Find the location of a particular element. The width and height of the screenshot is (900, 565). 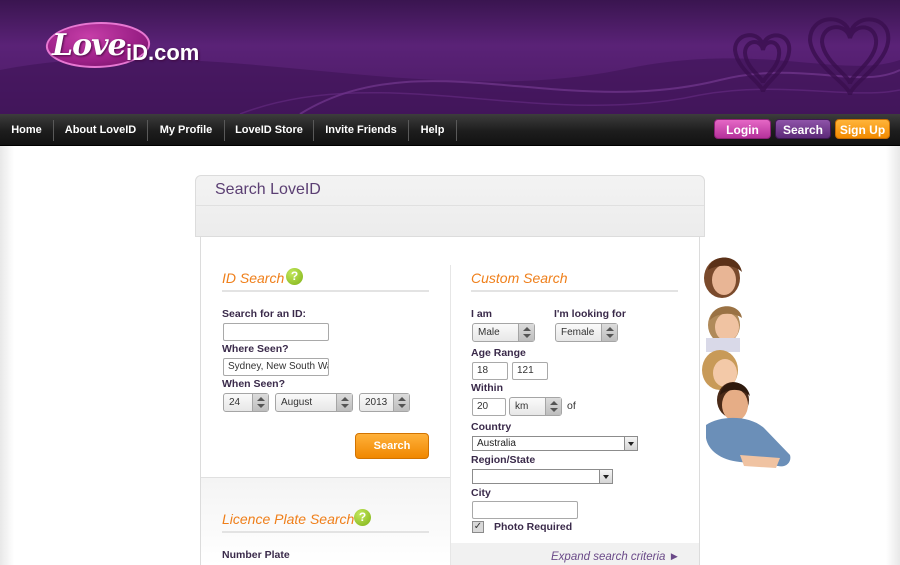

within-distance-input: 20 is located at coordinates (489, 407).